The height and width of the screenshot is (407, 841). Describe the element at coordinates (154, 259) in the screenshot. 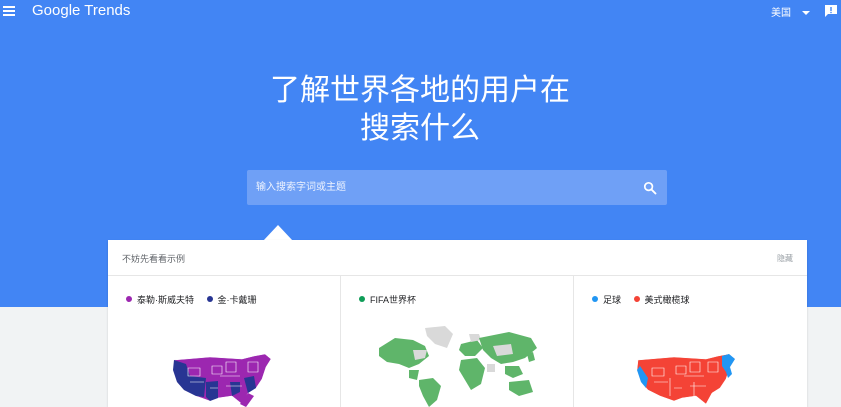

I see `examples-title: 不妨先看看示例` at that location.